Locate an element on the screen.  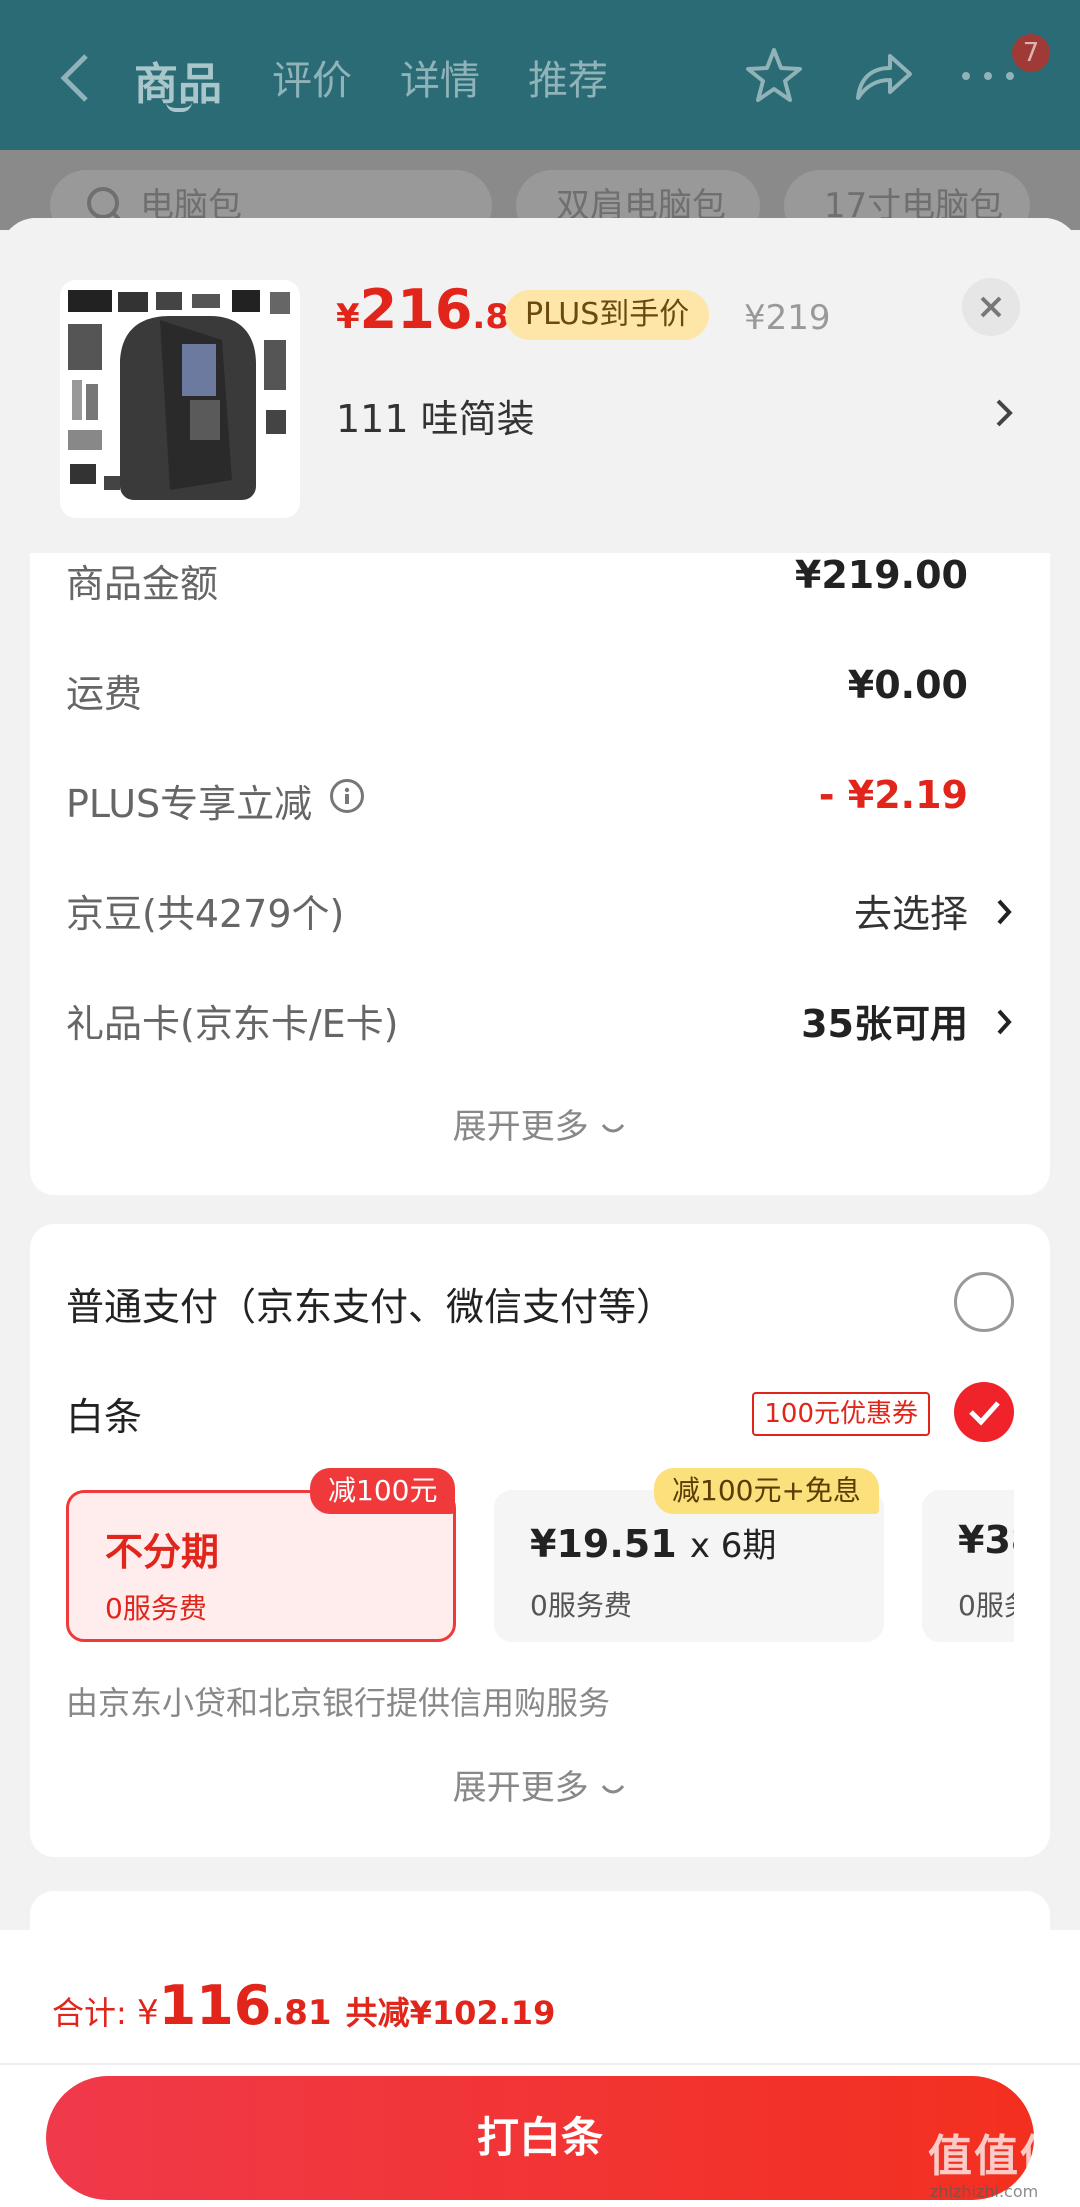
tab-recommend: 推荐 is located at coordinates (568, 77).